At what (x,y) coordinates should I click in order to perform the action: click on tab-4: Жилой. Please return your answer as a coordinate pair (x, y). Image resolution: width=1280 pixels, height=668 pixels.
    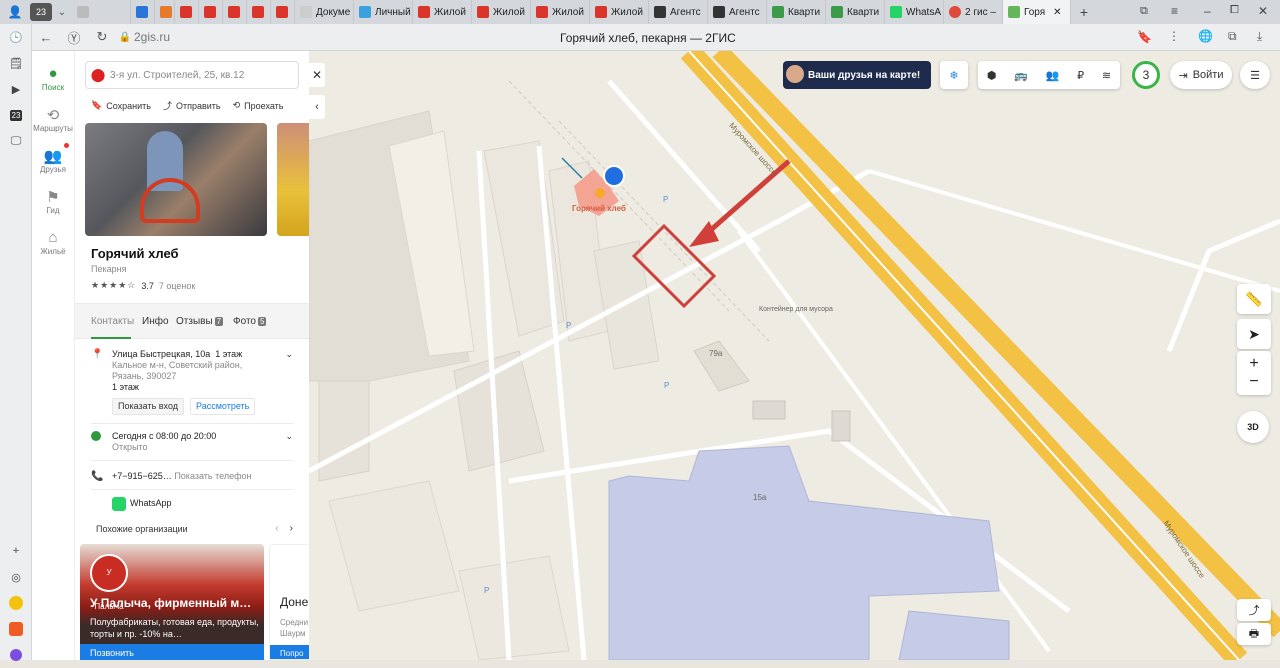
    Looking at the image, I should click on (501, 12).